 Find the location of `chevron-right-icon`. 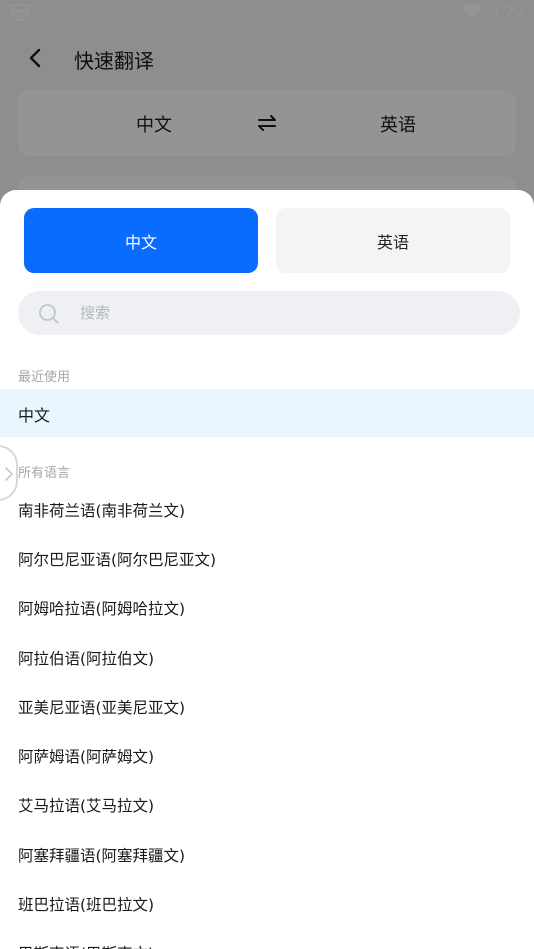

chevron-right-icon is located at coordinates (9, 474).